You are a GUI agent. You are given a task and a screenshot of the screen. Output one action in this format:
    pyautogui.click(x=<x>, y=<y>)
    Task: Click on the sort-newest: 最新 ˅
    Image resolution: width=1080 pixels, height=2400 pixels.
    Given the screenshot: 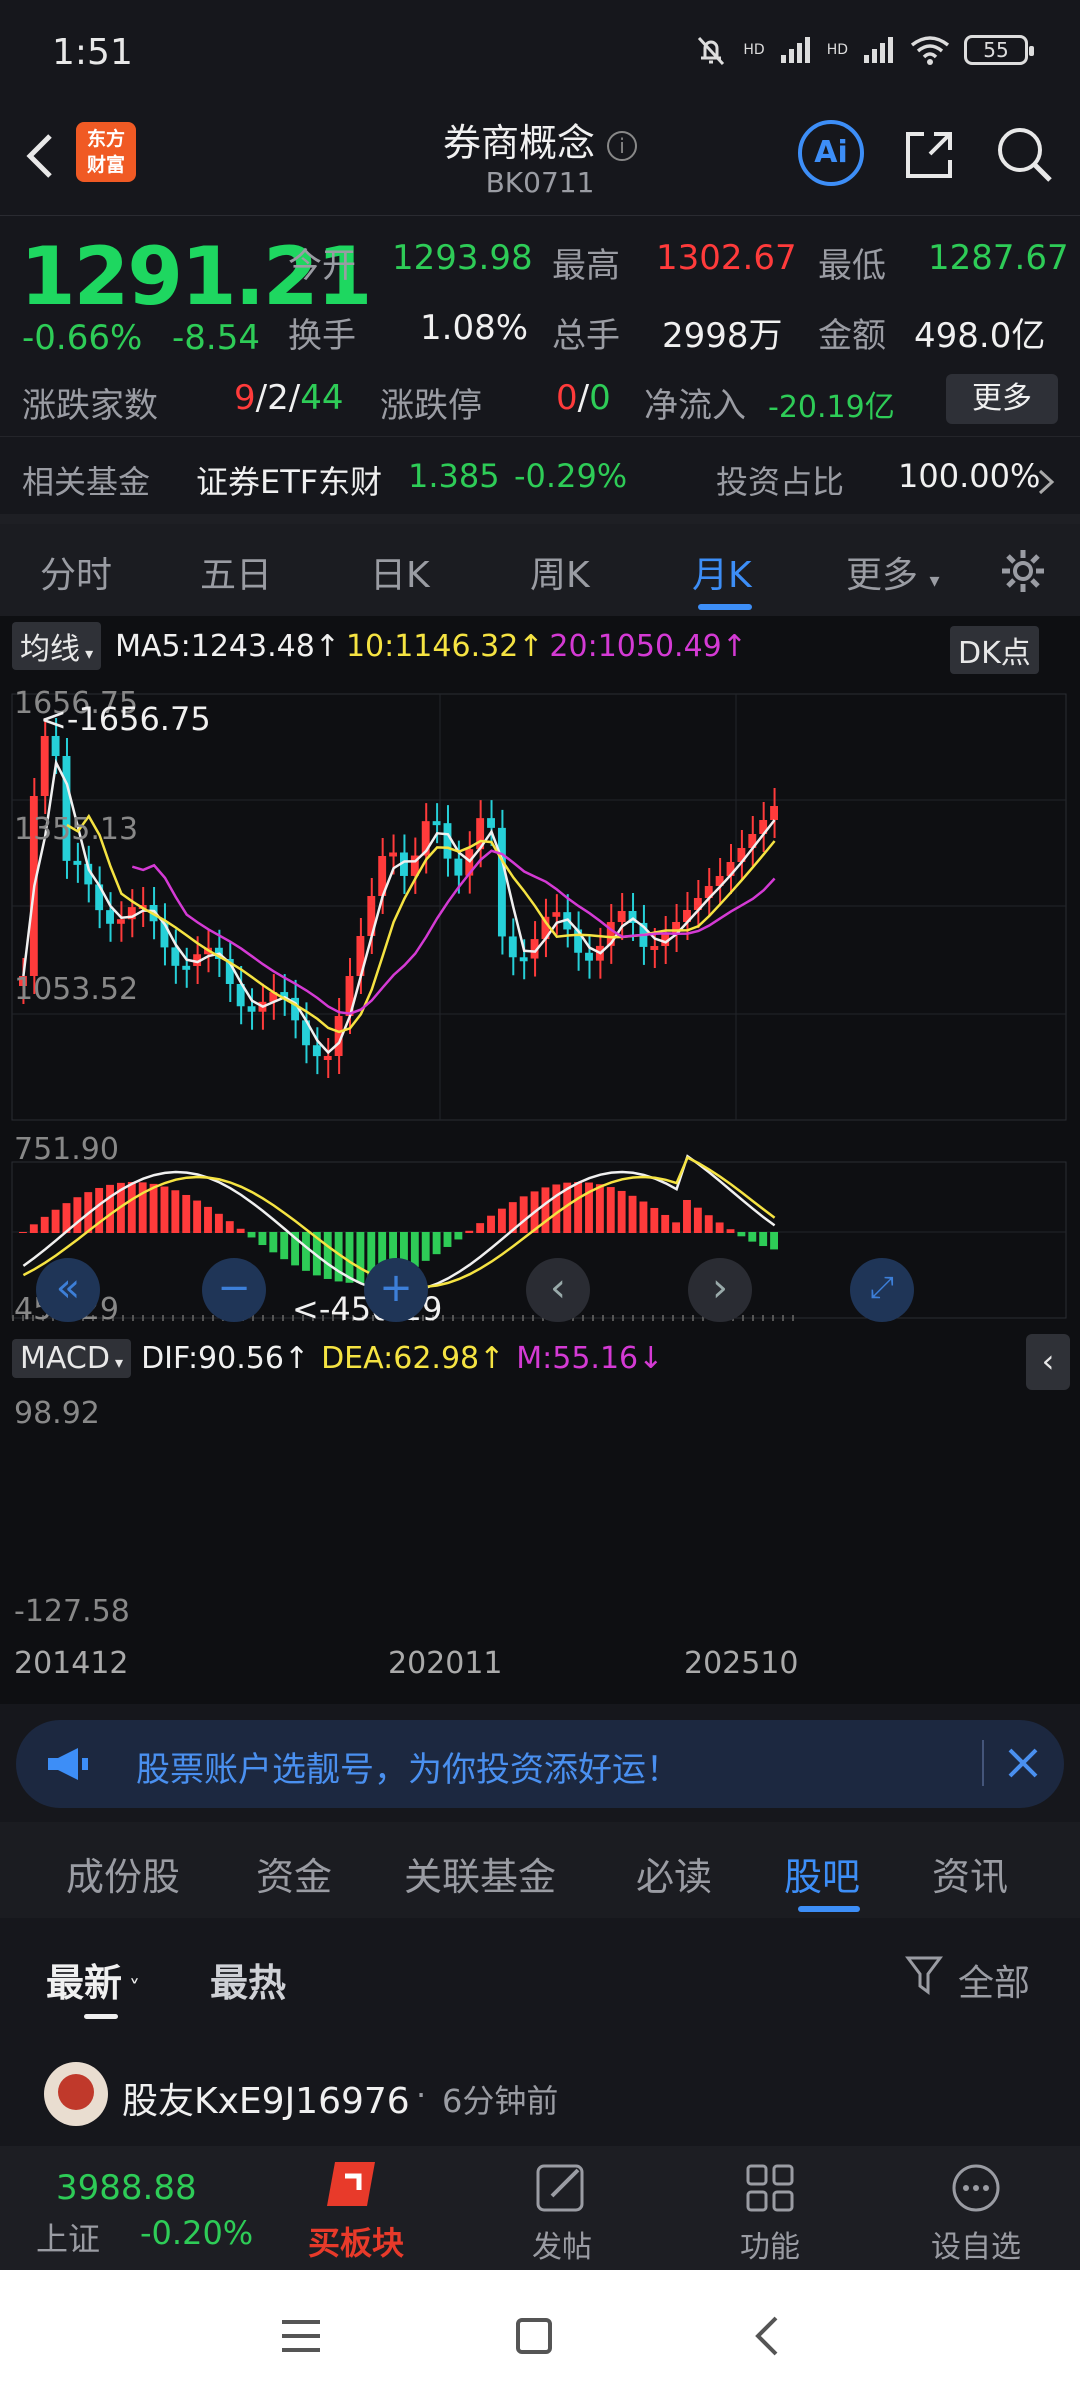 What is the action you would take?
    pyautogui.click(x=93, y=1979)
    